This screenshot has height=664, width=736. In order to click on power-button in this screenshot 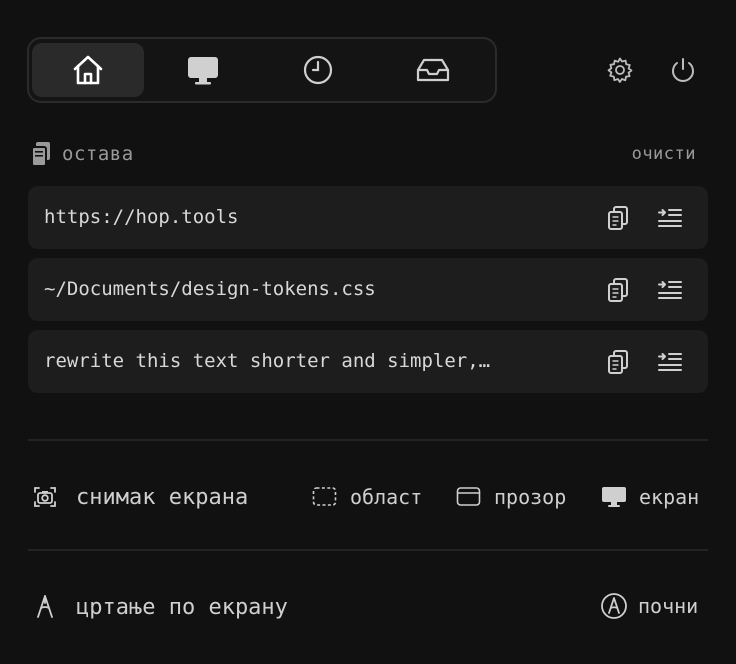, I will do `click(683, 70)`.